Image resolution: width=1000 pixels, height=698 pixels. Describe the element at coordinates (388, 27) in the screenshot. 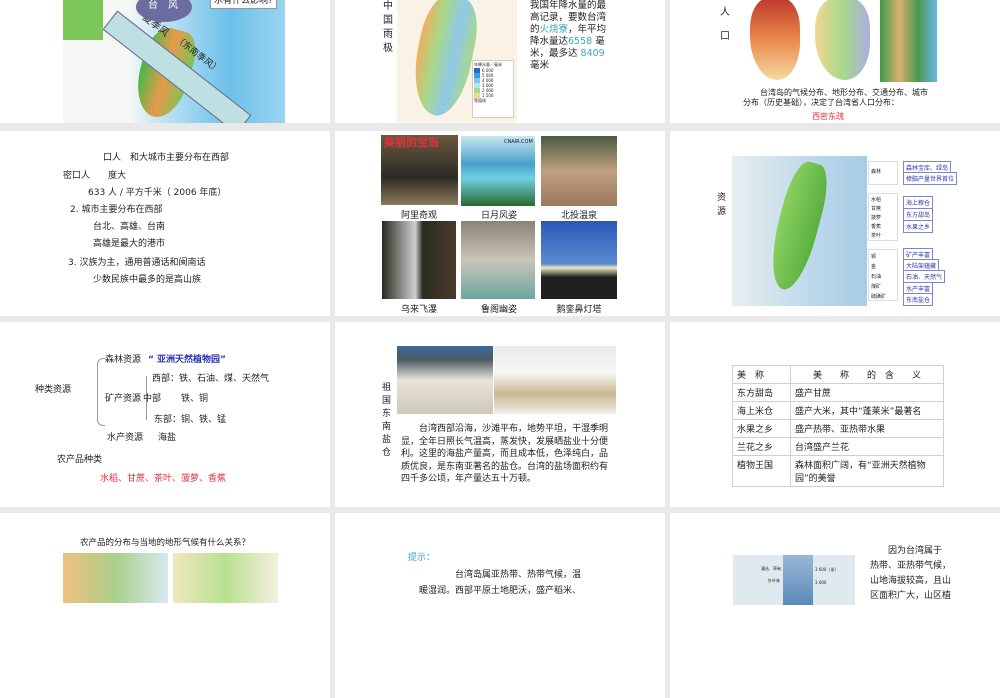

I see `slide-side-title: 中国雨极` at that location.